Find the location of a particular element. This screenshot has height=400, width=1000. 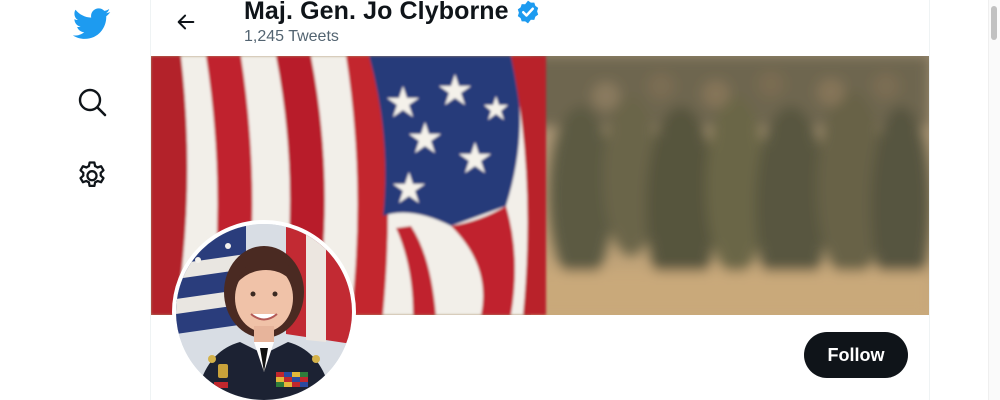

profile-avatar is located at coordinates (264, 310).